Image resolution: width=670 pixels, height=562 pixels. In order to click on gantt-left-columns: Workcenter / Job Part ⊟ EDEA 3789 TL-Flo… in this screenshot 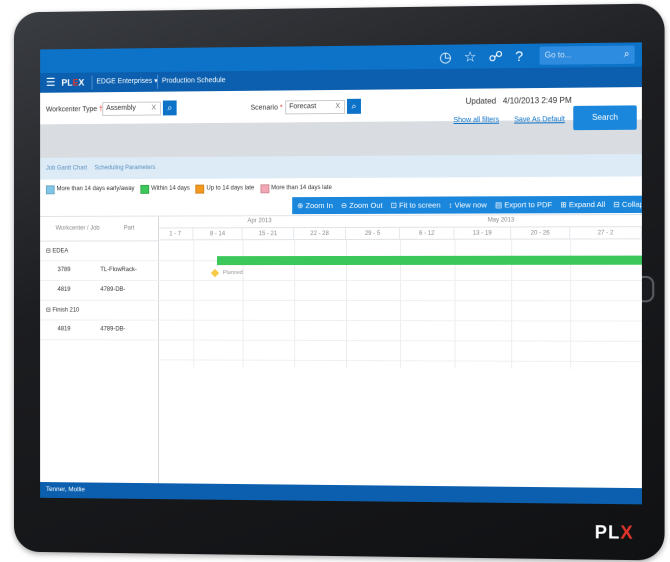, I will do `click(99, 350)`.